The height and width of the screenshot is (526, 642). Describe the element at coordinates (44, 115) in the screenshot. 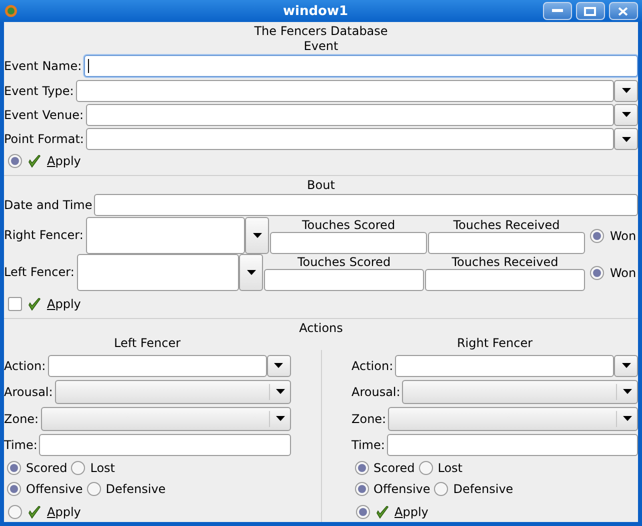

I see `field-label: Event Venue:` at that location.